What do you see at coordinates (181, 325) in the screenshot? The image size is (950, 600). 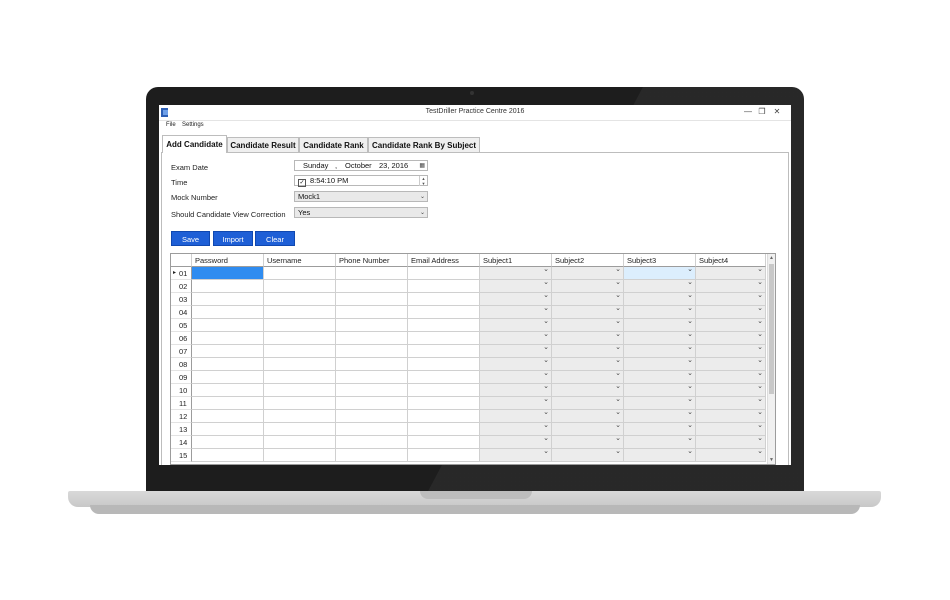 I see `row-header: 05` at bounding box center [181, 325].